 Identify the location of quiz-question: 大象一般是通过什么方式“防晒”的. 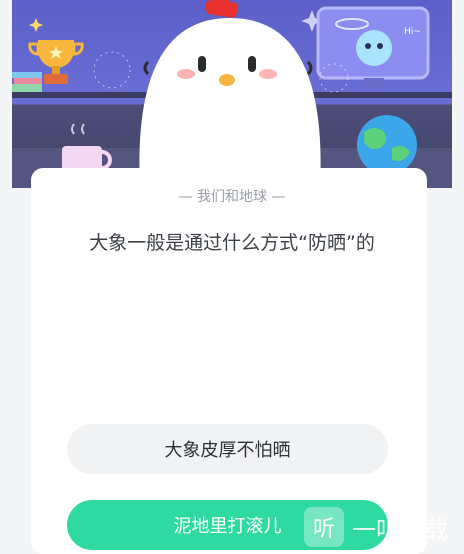
(232, 243).